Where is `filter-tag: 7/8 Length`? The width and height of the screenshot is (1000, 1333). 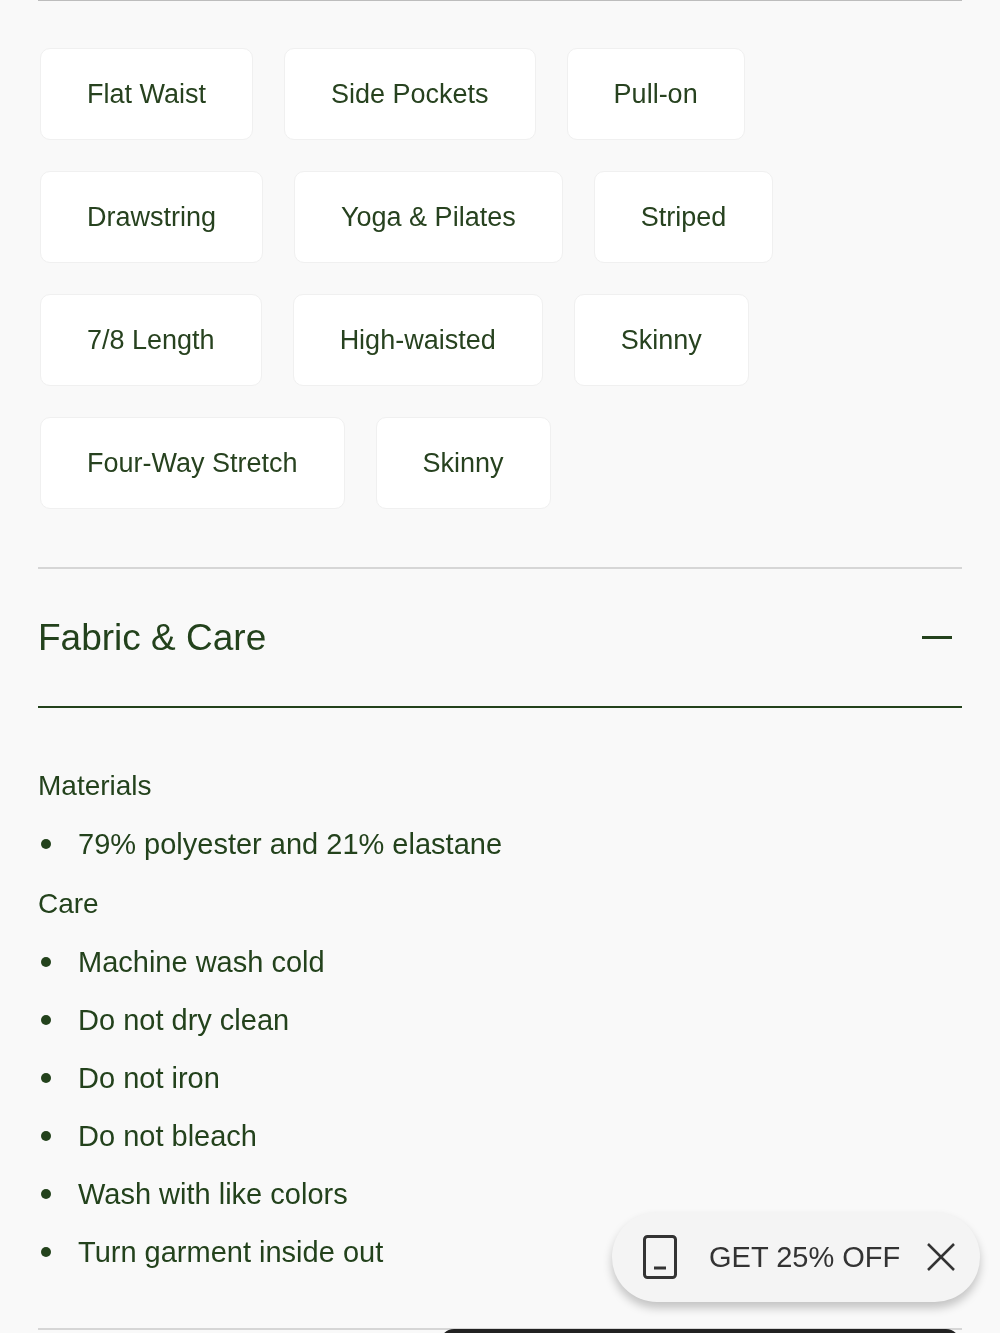
filter-tag: 7/8 Length is located at coordinates (151, 340).